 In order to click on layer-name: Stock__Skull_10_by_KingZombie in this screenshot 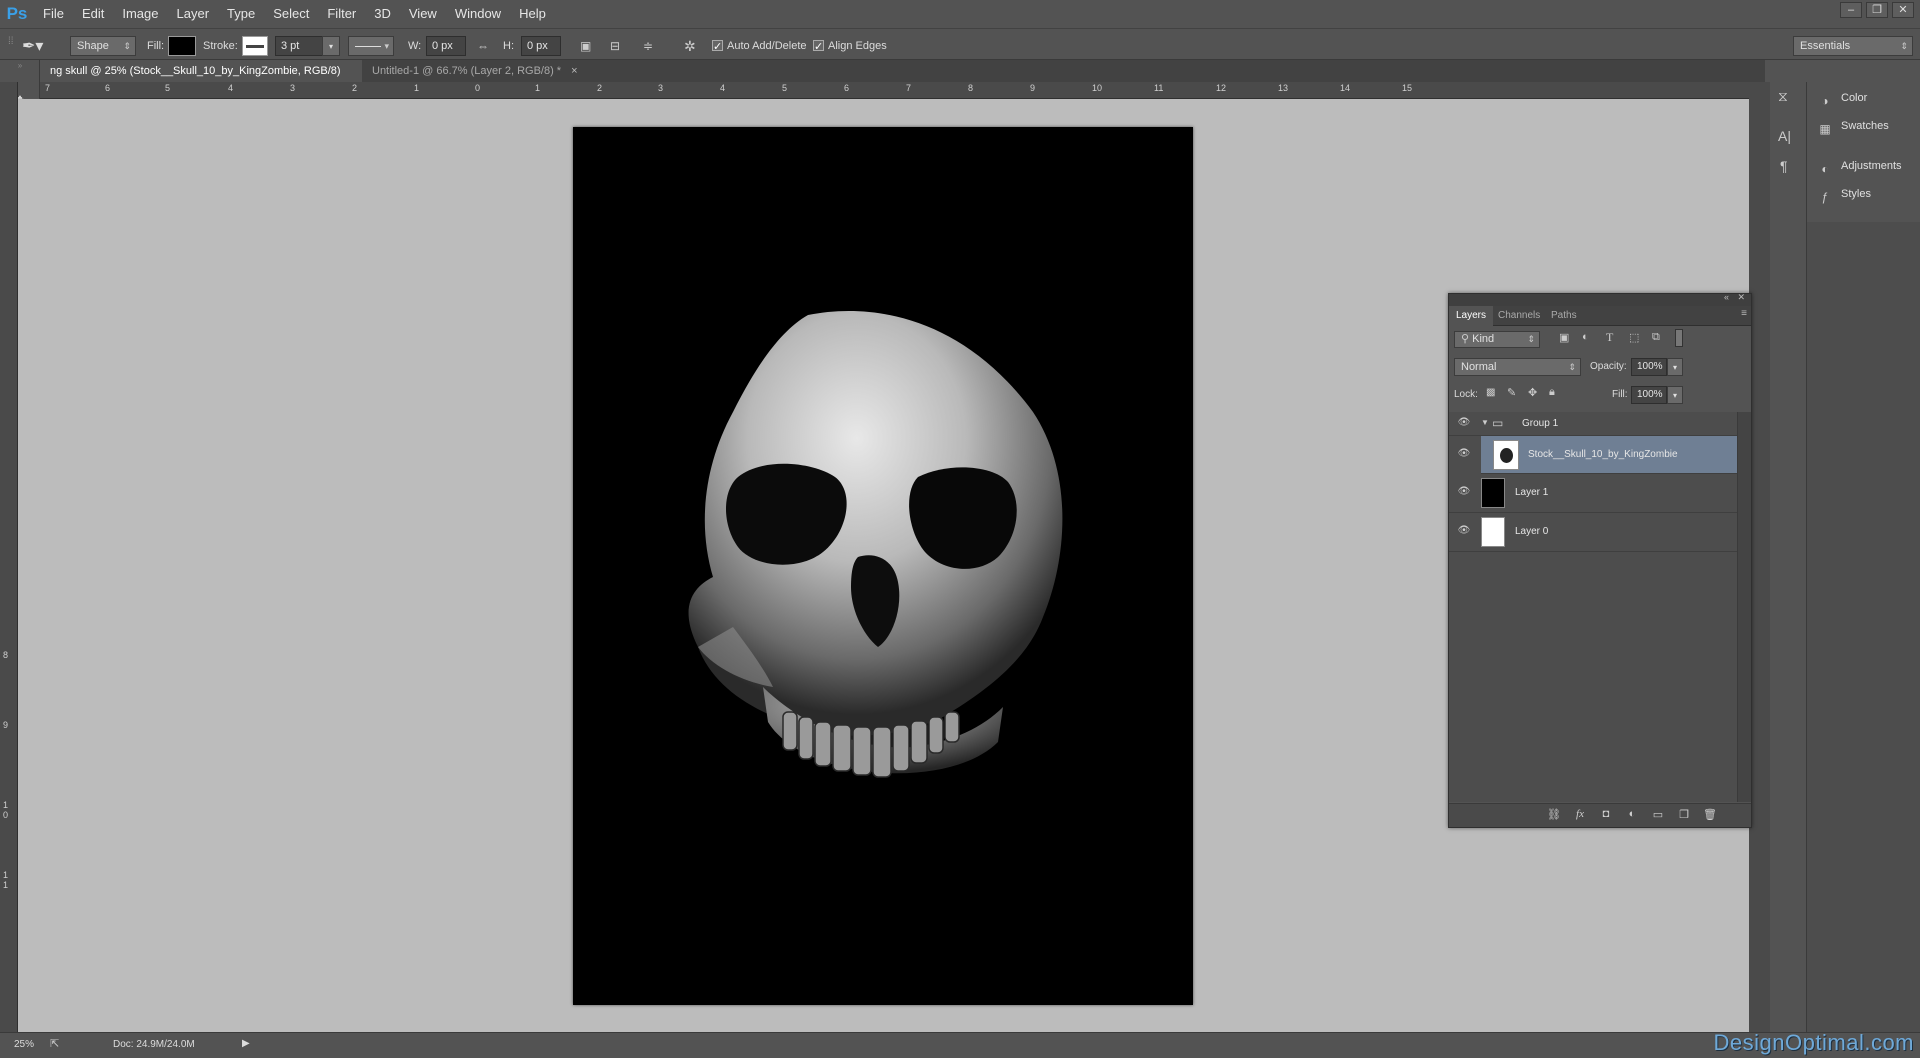, I will do `click(1603, 454)`.